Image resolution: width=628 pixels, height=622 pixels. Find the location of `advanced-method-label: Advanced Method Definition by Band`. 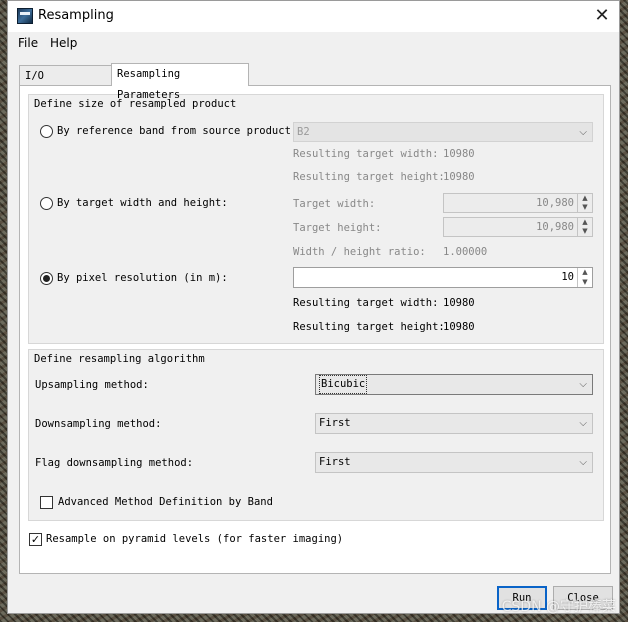

advanced-method-label: Advanced Method Definition by Band is located at coordinates (165, 502).